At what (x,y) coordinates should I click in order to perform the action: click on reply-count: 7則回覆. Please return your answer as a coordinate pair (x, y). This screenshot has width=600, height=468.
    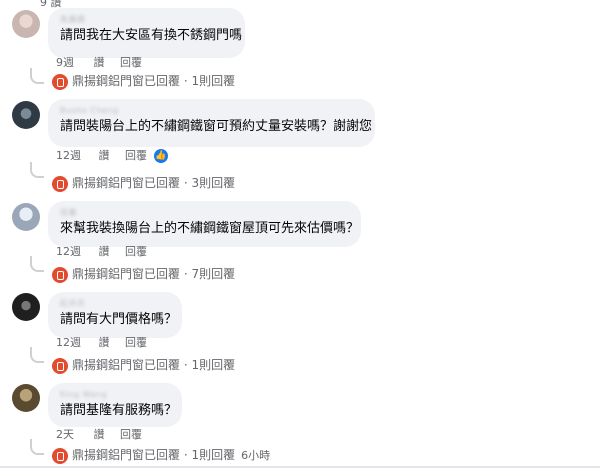
    Looking at the image, I should click on (213, 274).